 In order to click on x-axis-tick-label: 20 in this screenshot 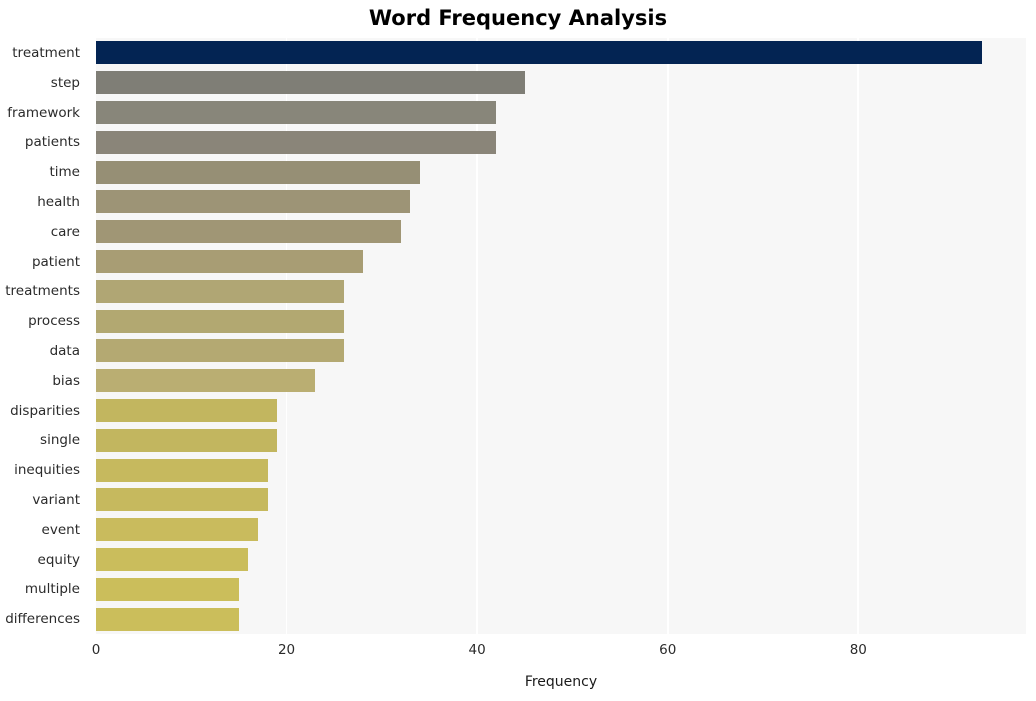, I will do `click(286, 650)`.